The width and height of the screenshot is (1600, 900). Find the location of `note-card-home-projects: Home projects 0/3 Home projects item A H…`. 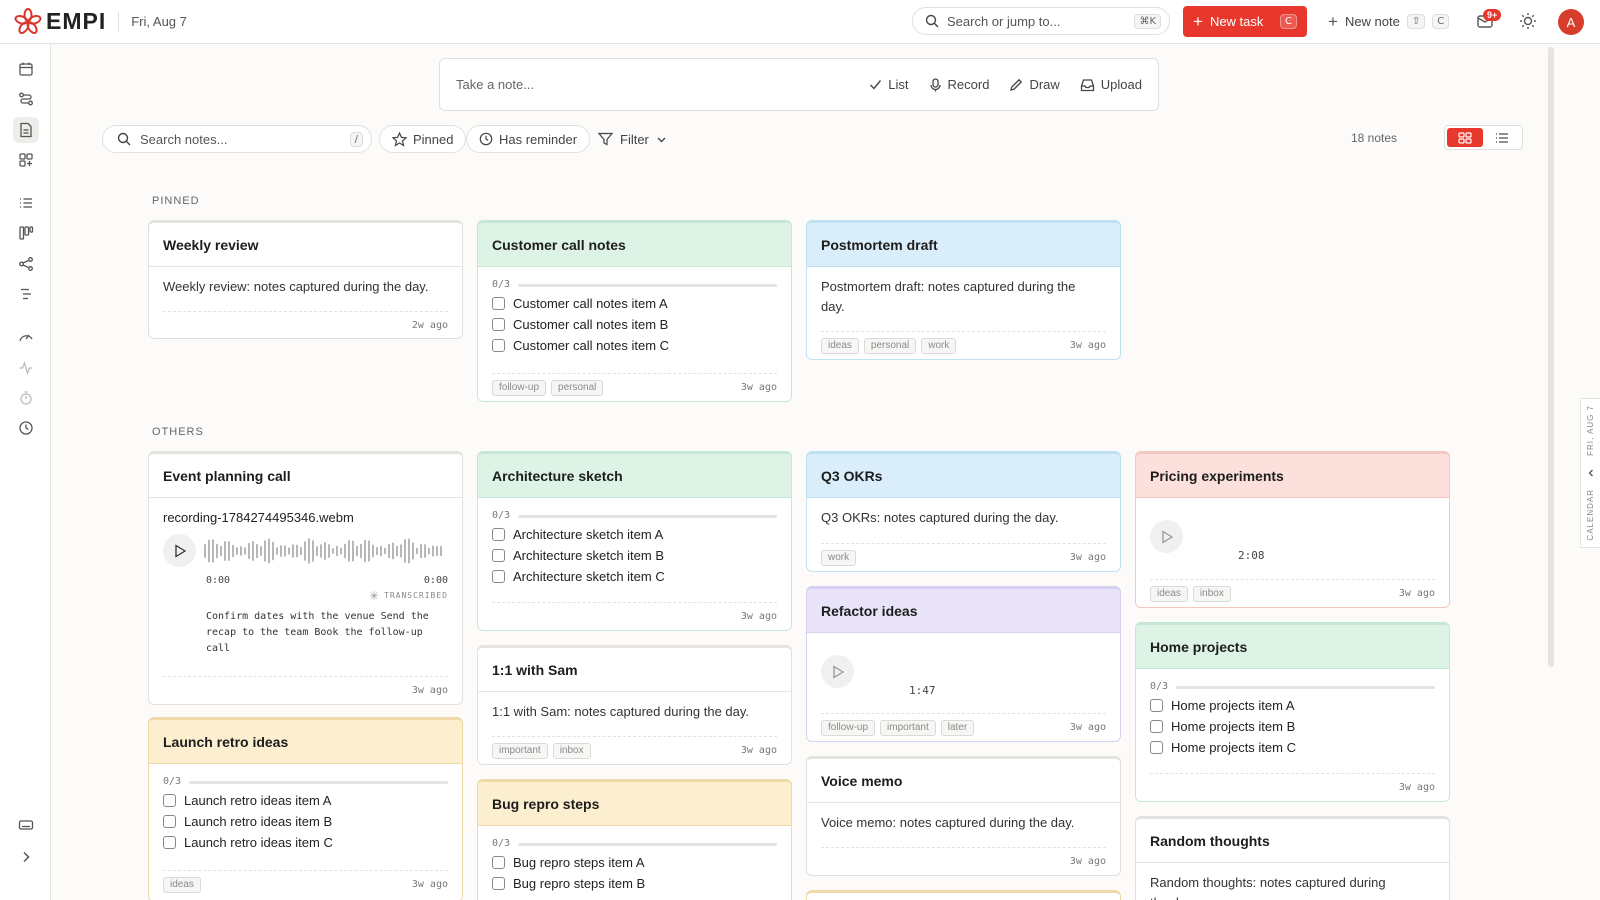

note-card-home-projects: Home projects 0/3 Home projects item A H… is located at coordinates (1292, 712).